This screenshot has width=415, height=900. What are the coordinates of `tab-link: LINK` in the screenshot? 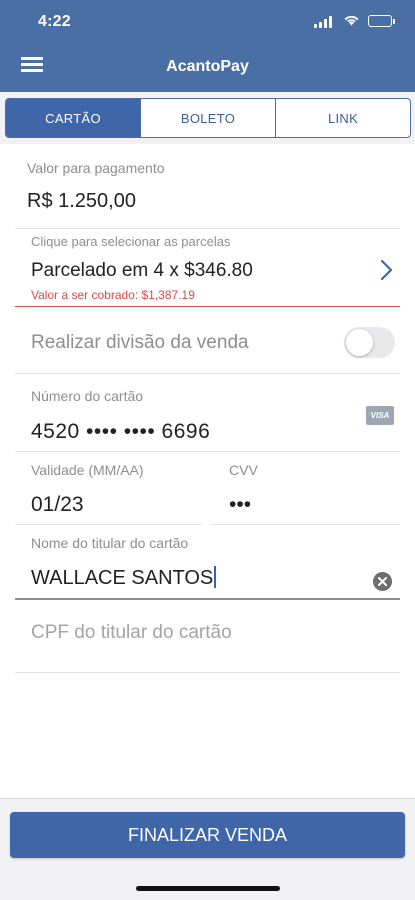 It's located at (342, 118).